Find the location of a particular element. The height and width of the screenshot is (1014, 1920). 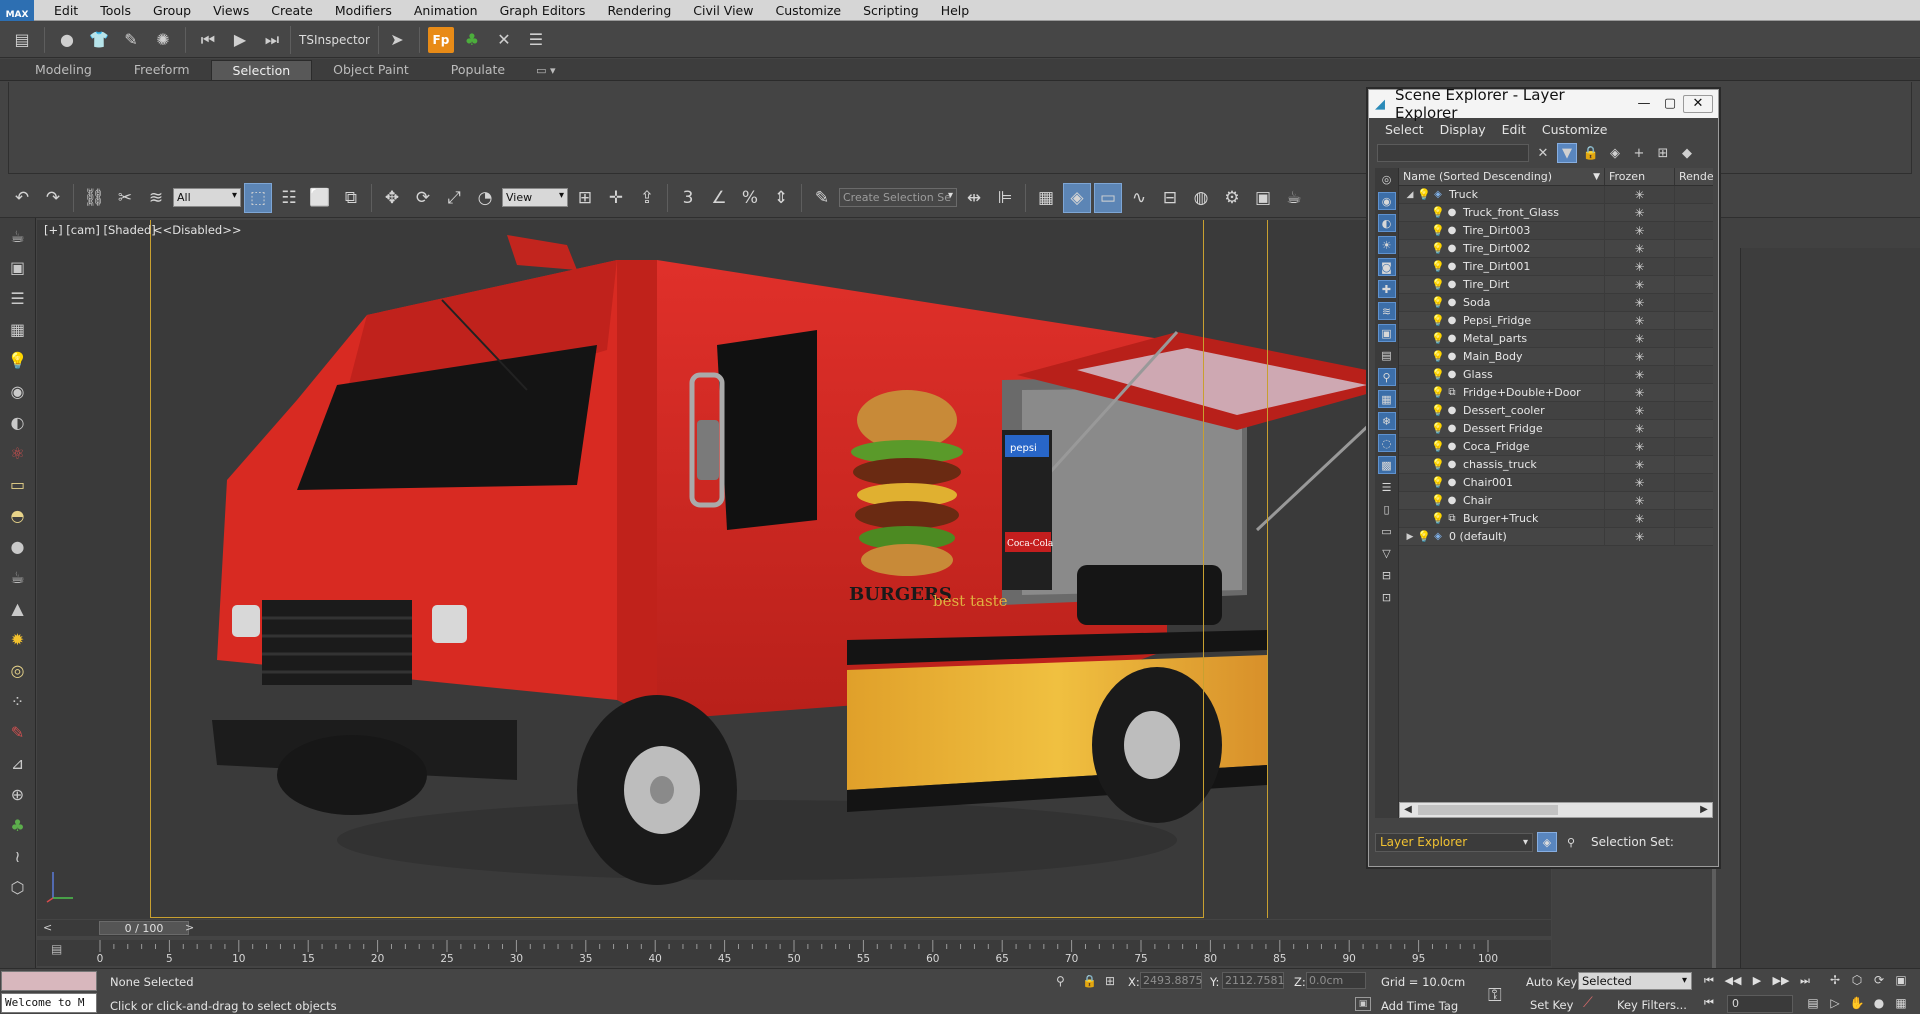

table-row: 💡 ● Soda ✳ is located at coordinates (1556, 302).